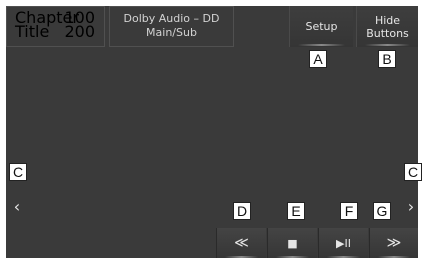 Image resolution: width=424 pixels, height=264 pixels. I want to click on play-pause-icon: ▶II, so click(343, 243).